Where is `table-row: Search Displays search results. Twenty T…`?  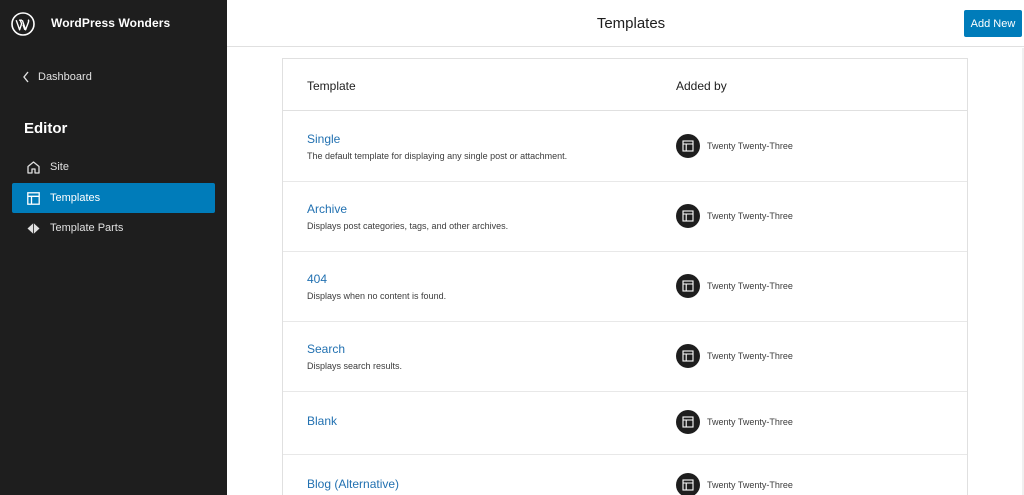 table-row: Search Displays search results. Twenty T… is located at coordinates (625, 357).